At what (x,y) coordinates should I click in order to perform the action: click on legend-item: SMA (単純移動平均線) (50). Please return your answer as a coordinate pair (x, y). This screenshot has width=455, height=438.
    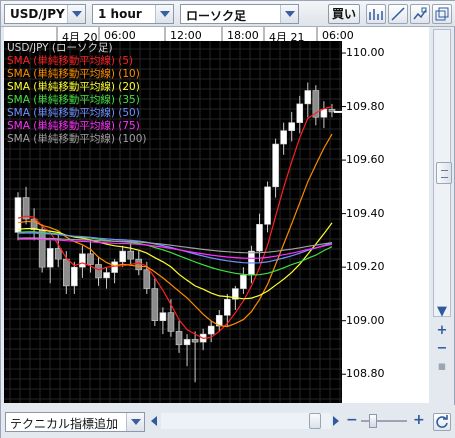
    Looking at the image, I should click on (73, 113).